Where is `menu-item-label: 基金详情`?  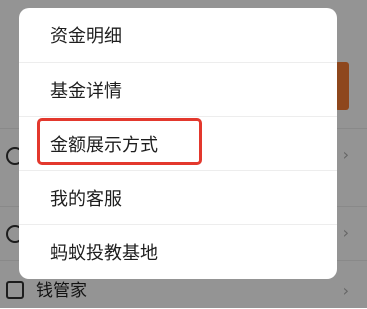
menu-item-label: 基金详情 is located at coordinates (86, 91).